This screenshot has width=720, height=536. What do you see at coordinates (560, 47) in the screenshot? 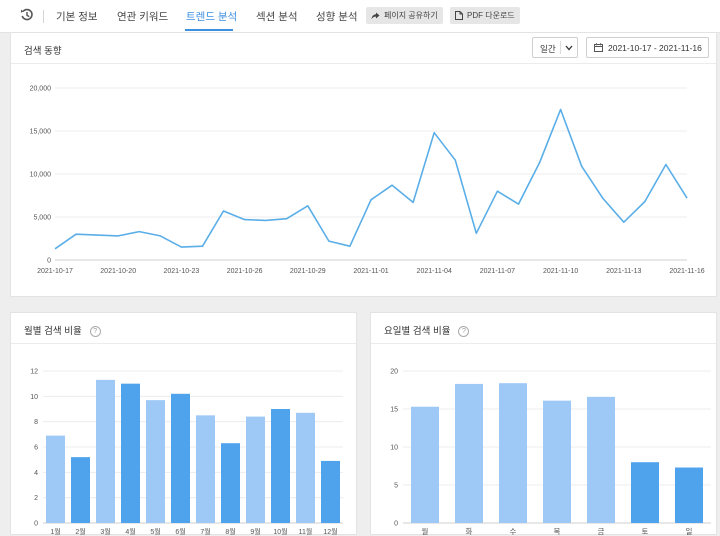
I see `select-divider` at bounding box center [560, 47].